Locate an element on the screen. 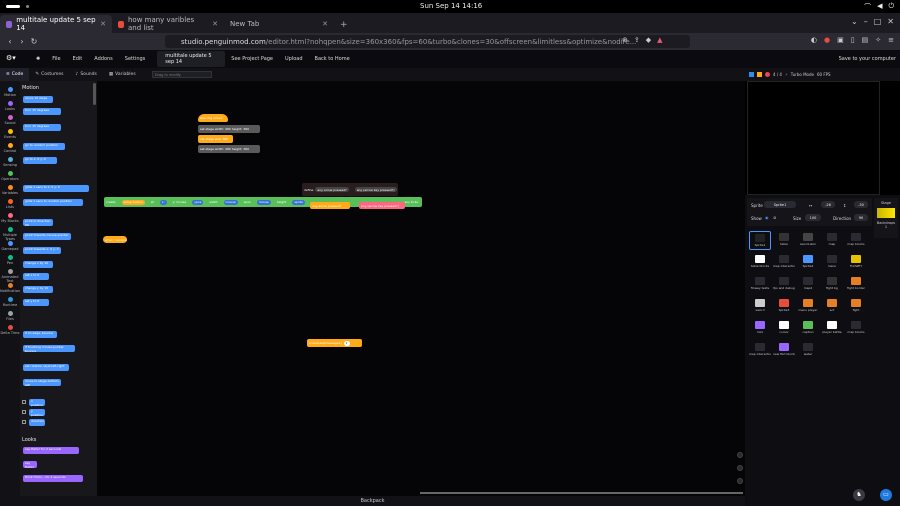  save-to-computer-button: Save to your computer is located at coordinates (867, 59).